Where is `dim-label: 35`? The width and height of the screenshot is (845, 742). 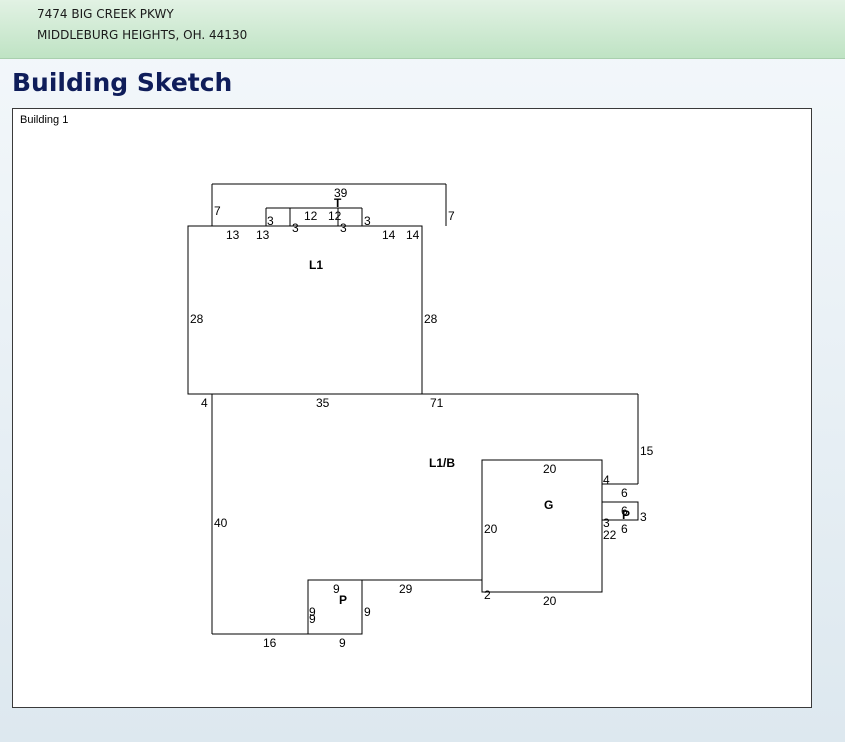
dim-label: 35 is located at coordinates (323, 403).